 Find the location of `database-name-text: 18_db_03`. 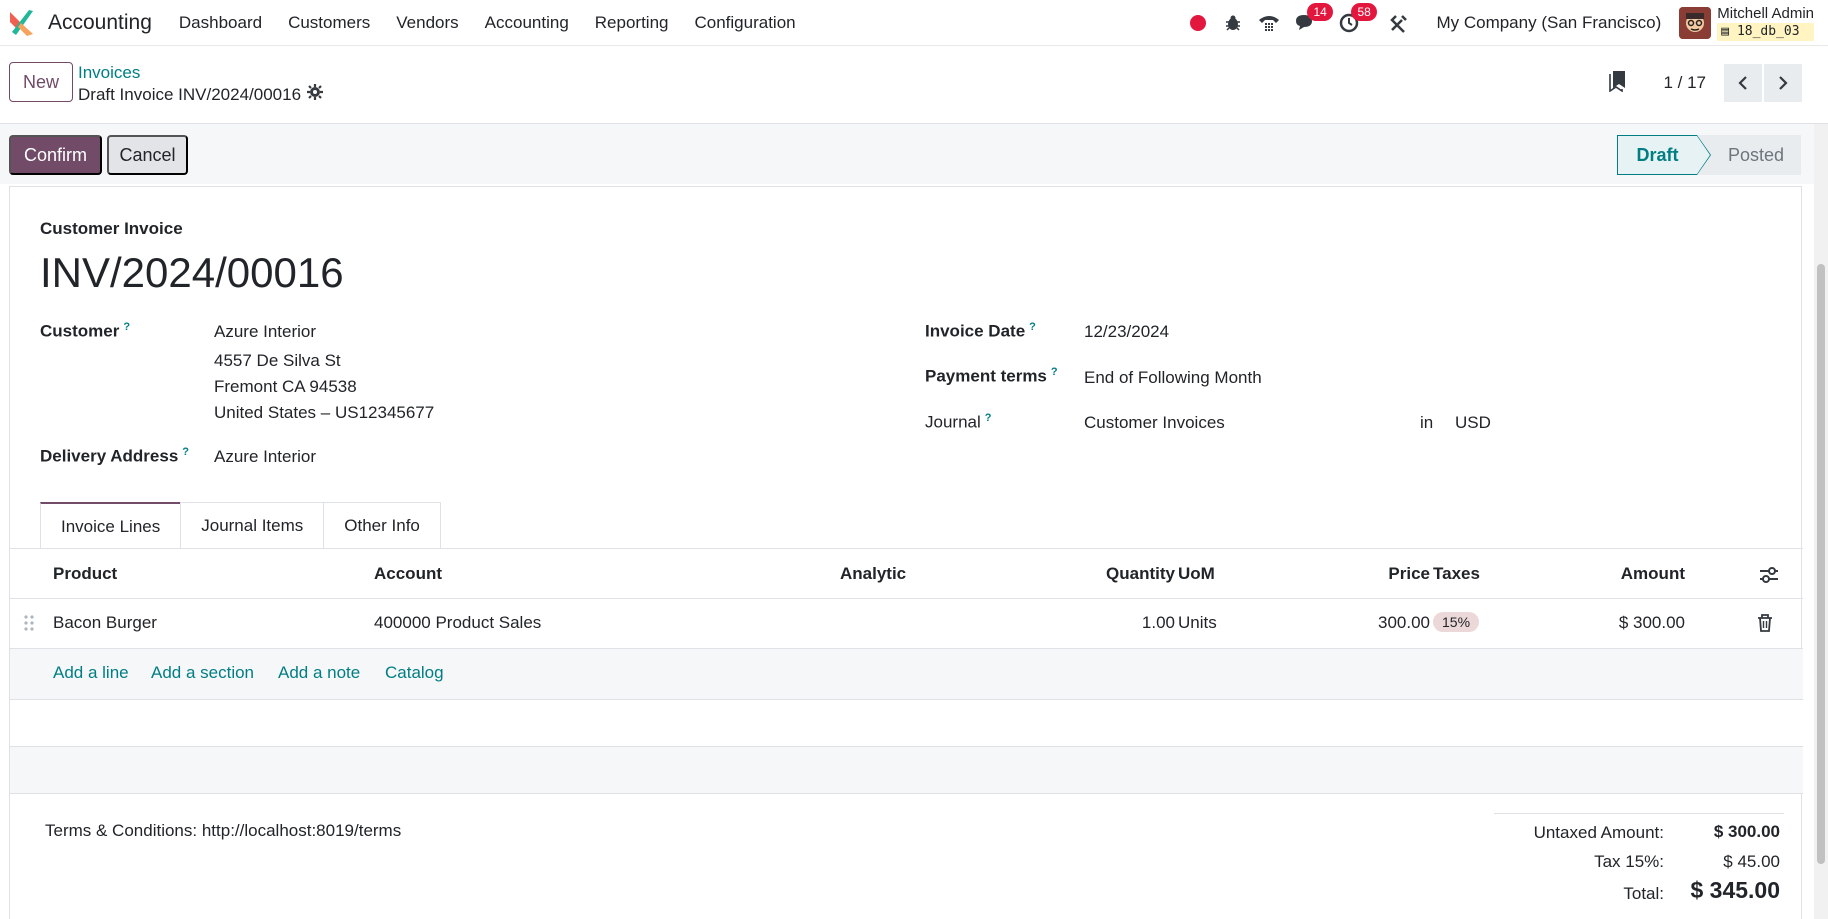

database-name-text: 18_db_03 is located at coordinates (1768, 31).